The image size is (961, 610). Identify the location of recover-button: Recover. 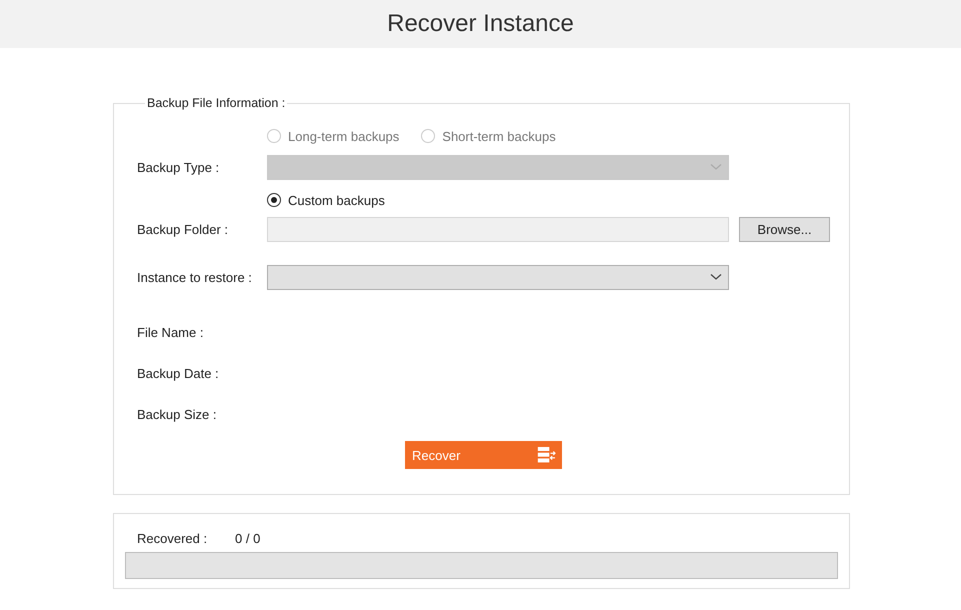
(483, 455).